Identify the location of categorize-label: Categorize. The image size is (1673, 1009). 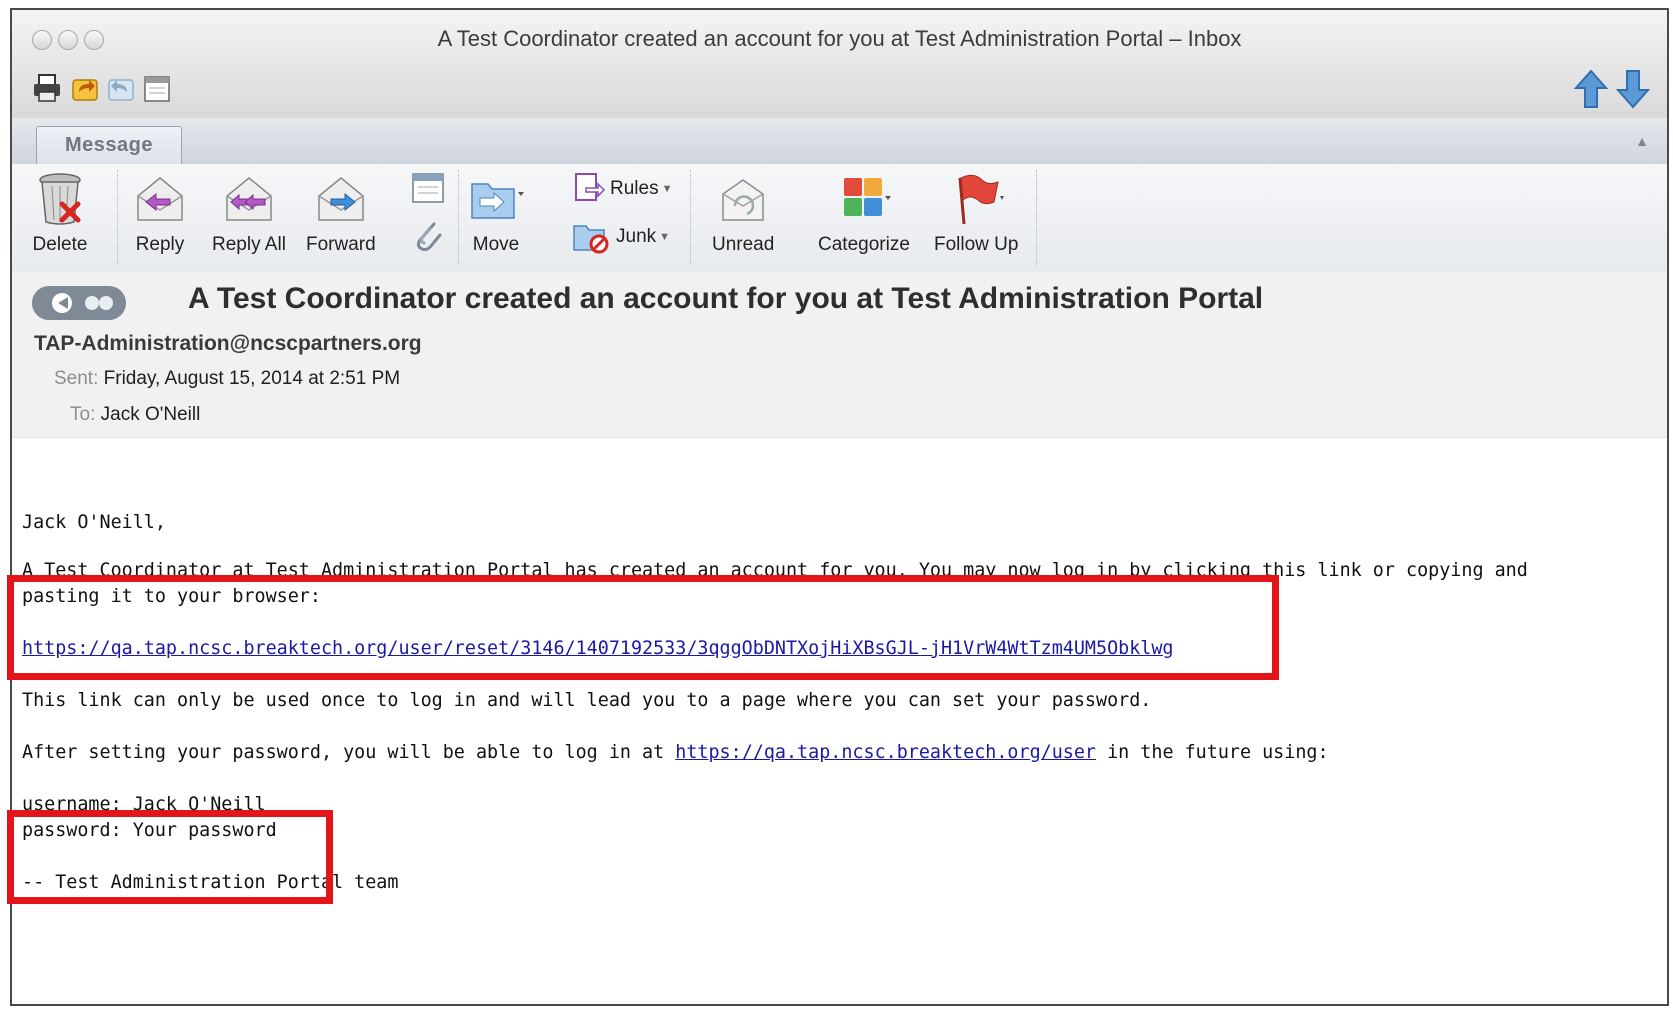
(864, 244).